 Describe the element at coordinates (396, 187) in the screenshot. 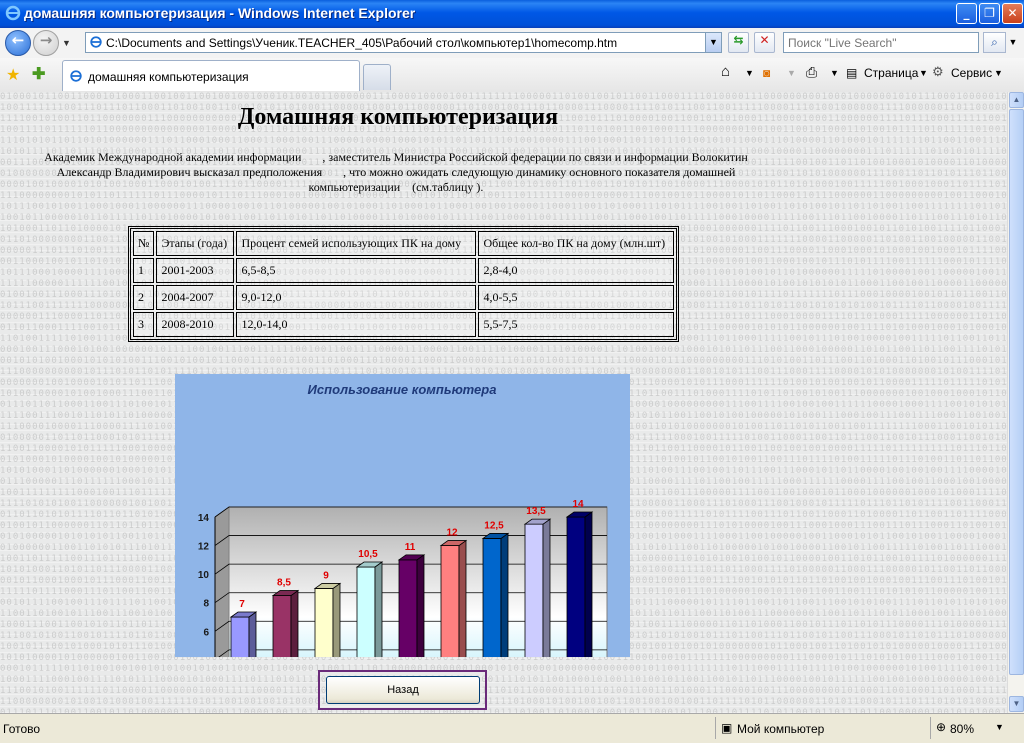

I see `intro-line: компьютеризации (см.таблицу ).` at that location.